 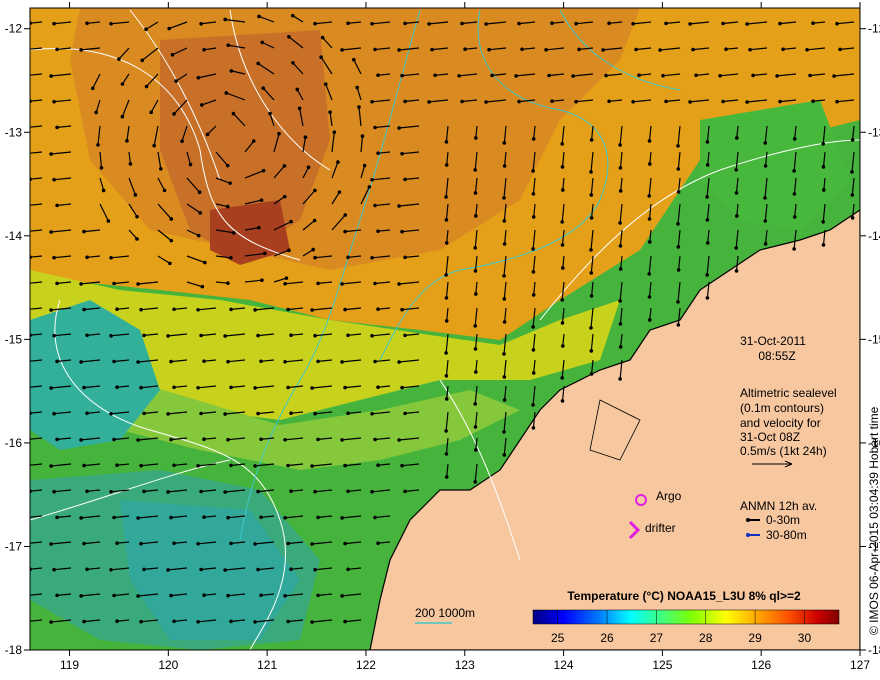 I want to click on bathymetry-label: 200 1000m, so click(x=445, y=613).